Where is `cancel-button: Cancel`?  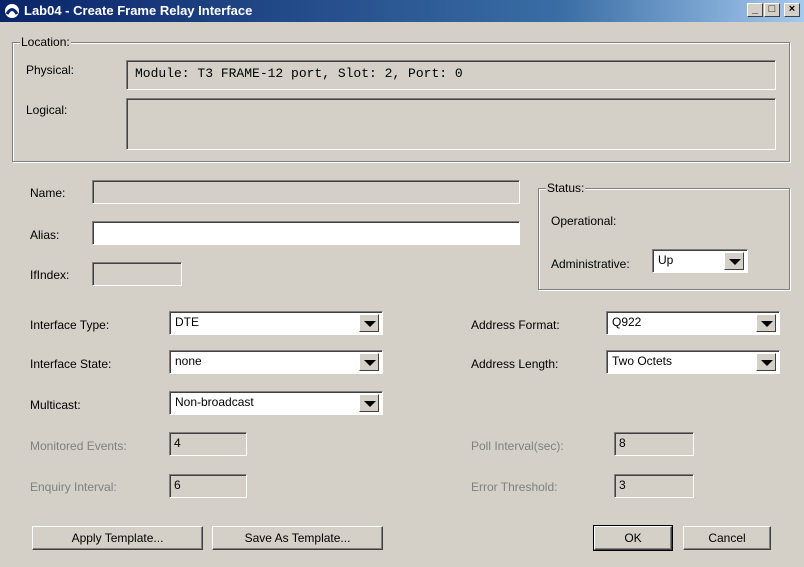
cancel-button: Cancel is located at coordinates (727, 538).